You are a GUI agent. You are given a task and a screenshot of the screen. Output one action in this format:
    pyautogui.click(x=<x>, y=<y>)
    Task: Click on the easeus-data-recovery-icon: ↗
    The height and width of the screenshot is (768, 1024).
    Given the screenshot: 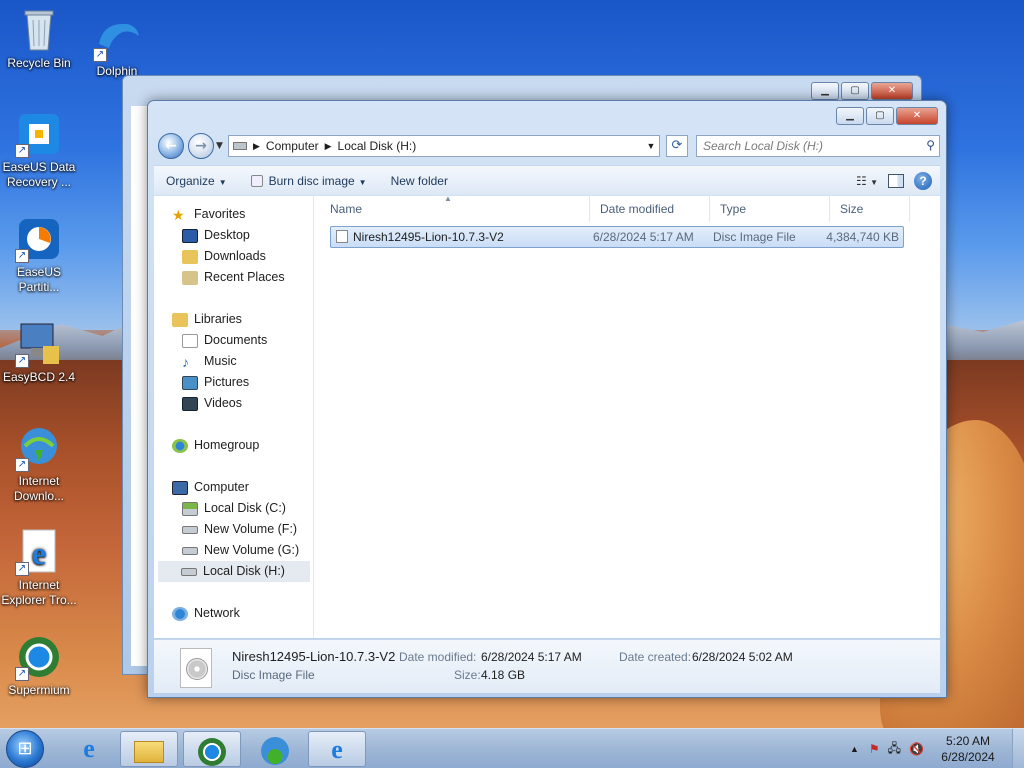 What is the action you would take?
    pyautogui.click(x=39, y=134)
    